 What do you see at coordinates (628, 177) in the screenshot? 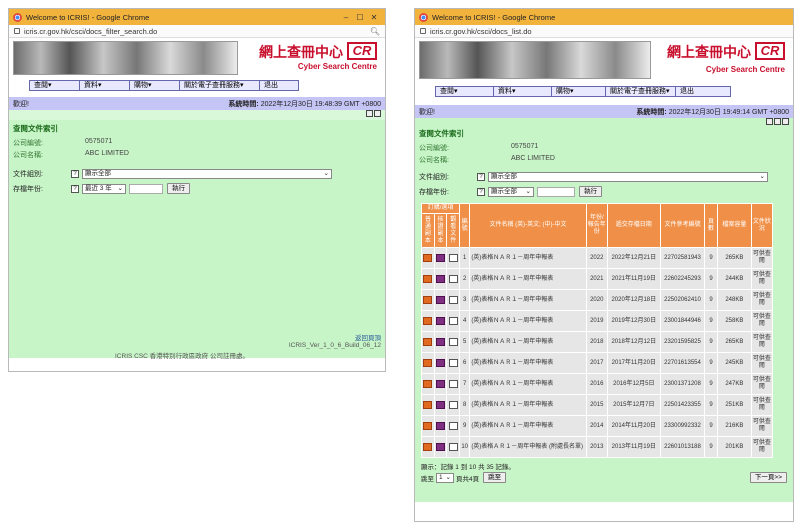
I see `doc-group-select: 顯示全部 ⌄` at bounding box center [628, 177].